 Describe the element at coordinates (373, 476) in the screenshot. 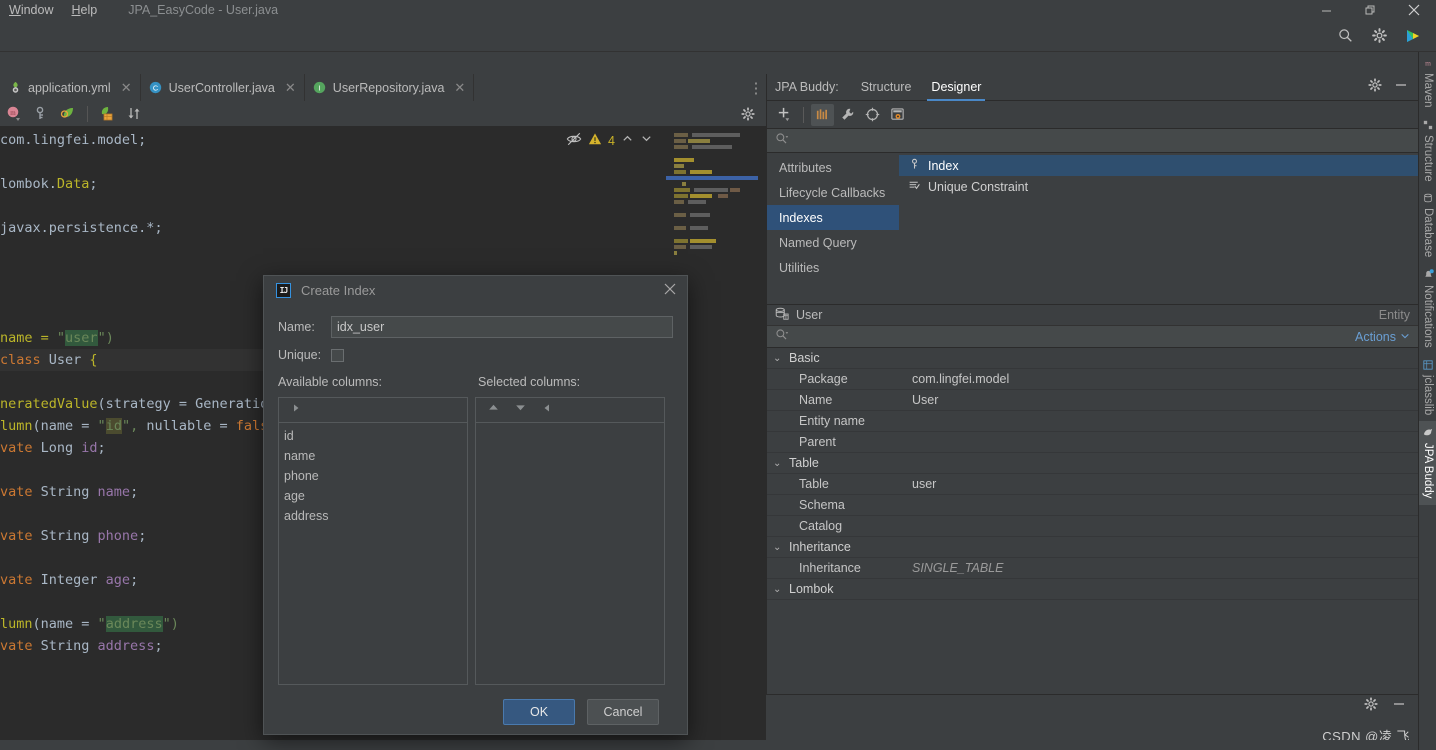

I see `list-item: phone` at that location.